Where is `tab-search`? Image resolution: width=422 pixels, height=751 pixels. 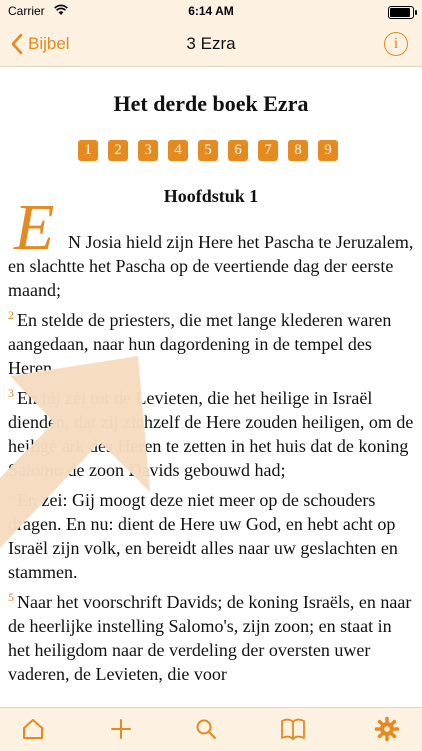 tab-search is located at coordinates (206, 729).